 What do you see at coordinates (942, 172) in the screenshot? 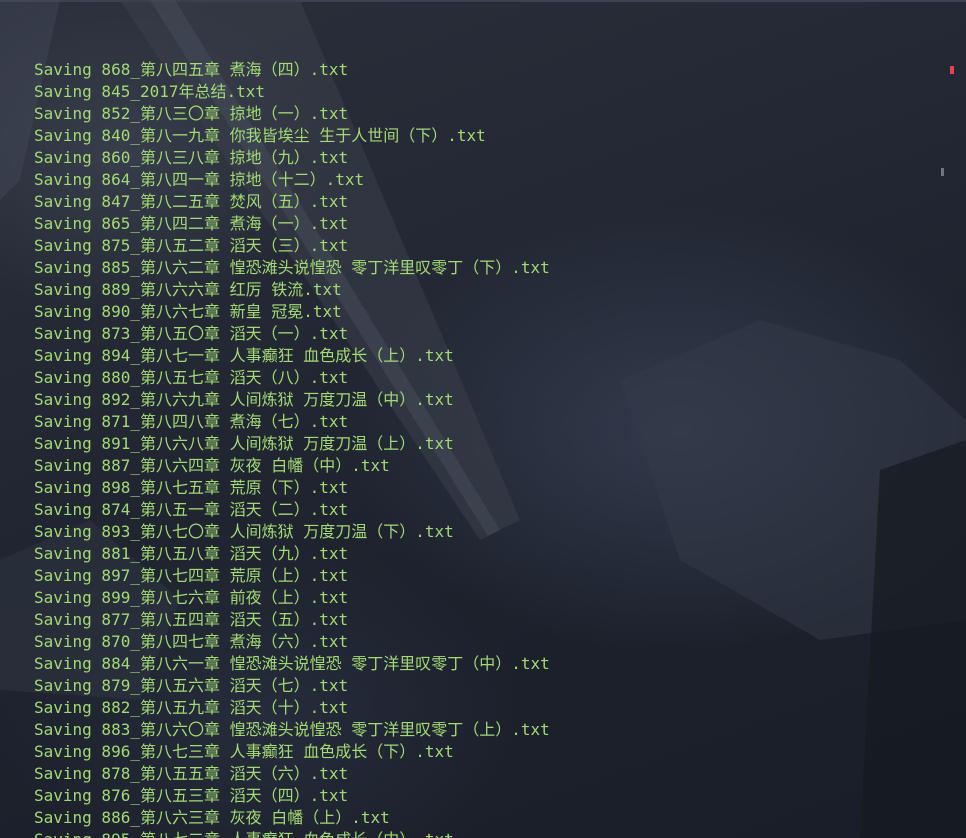
I see `scrollbar-thumb` at bounding box center [942, 172].